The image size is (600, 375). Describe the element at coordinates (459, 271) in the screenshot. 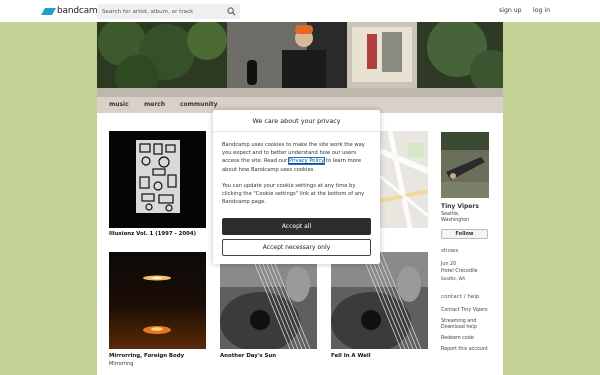

I see `show-venue: Hotel Crocodile` at that location.